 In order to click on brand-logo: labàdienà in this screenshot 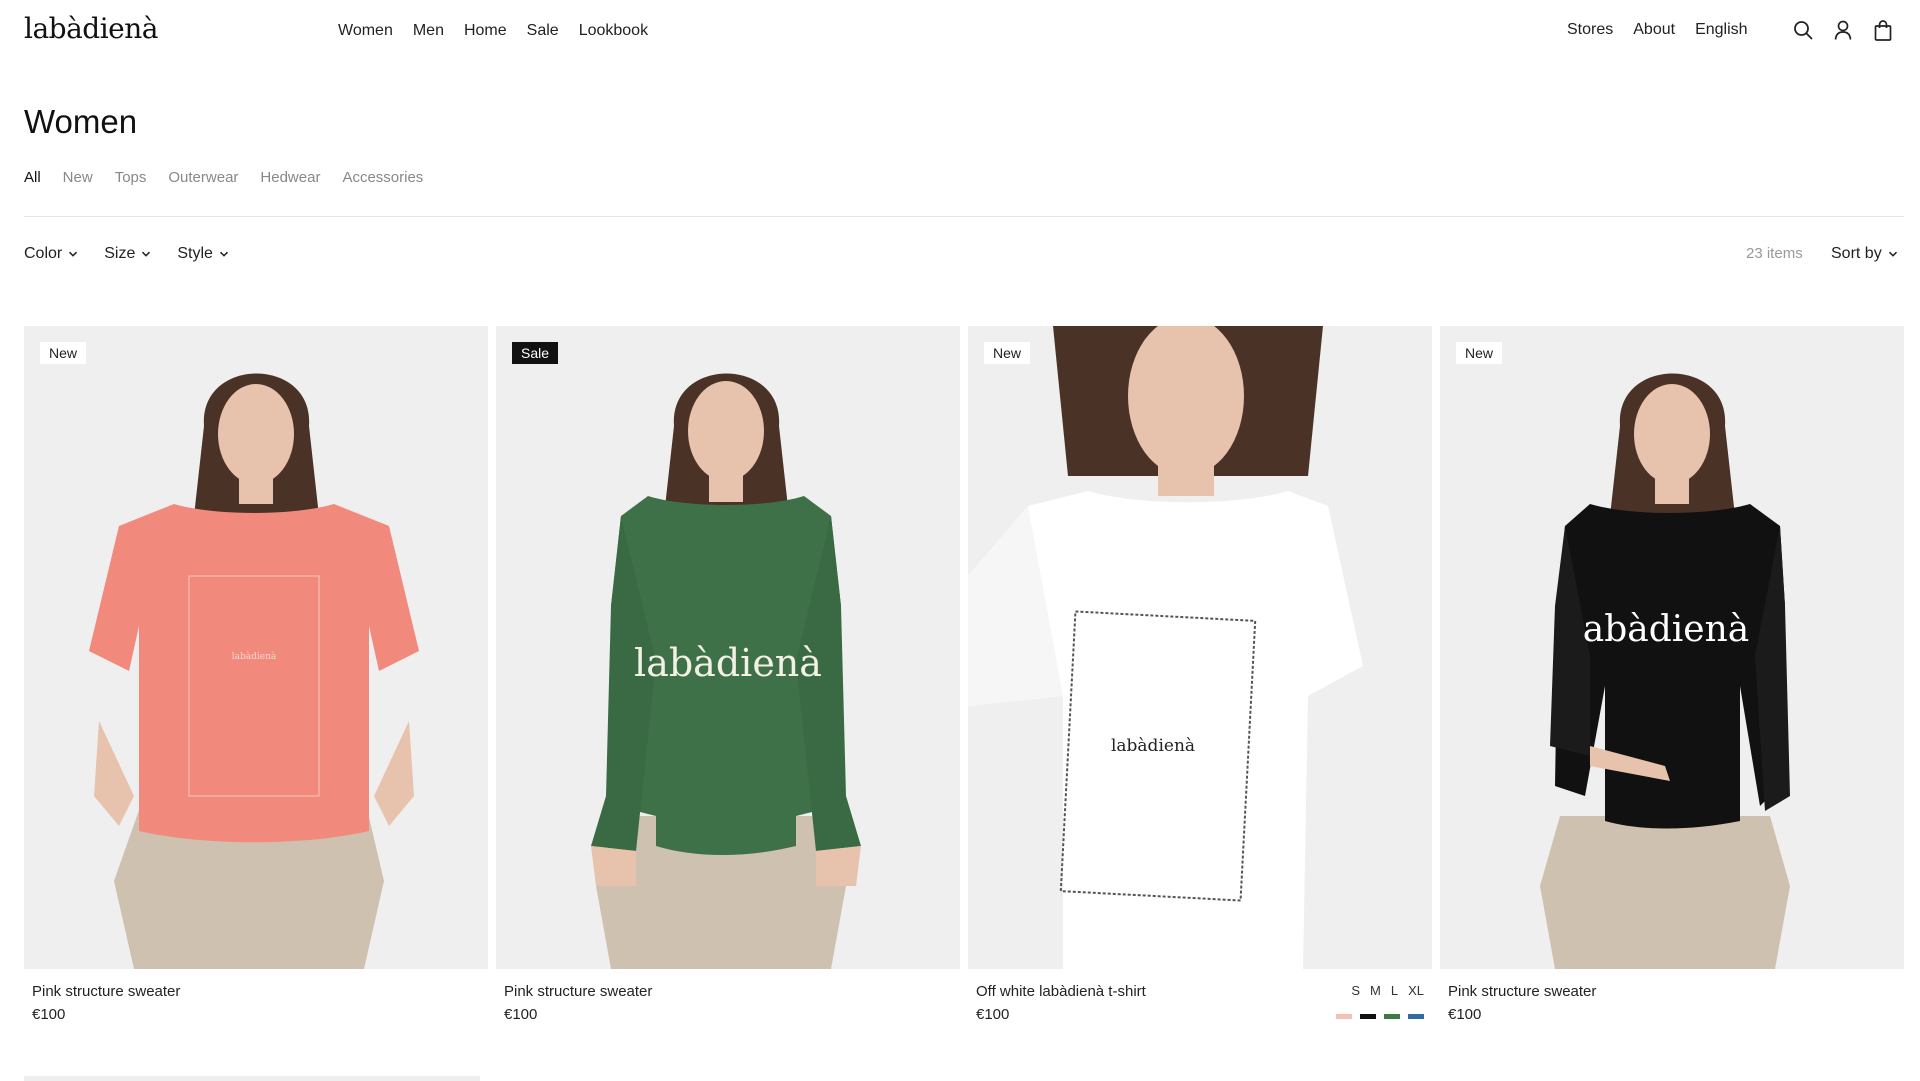, I will do `click(91, 28)`.